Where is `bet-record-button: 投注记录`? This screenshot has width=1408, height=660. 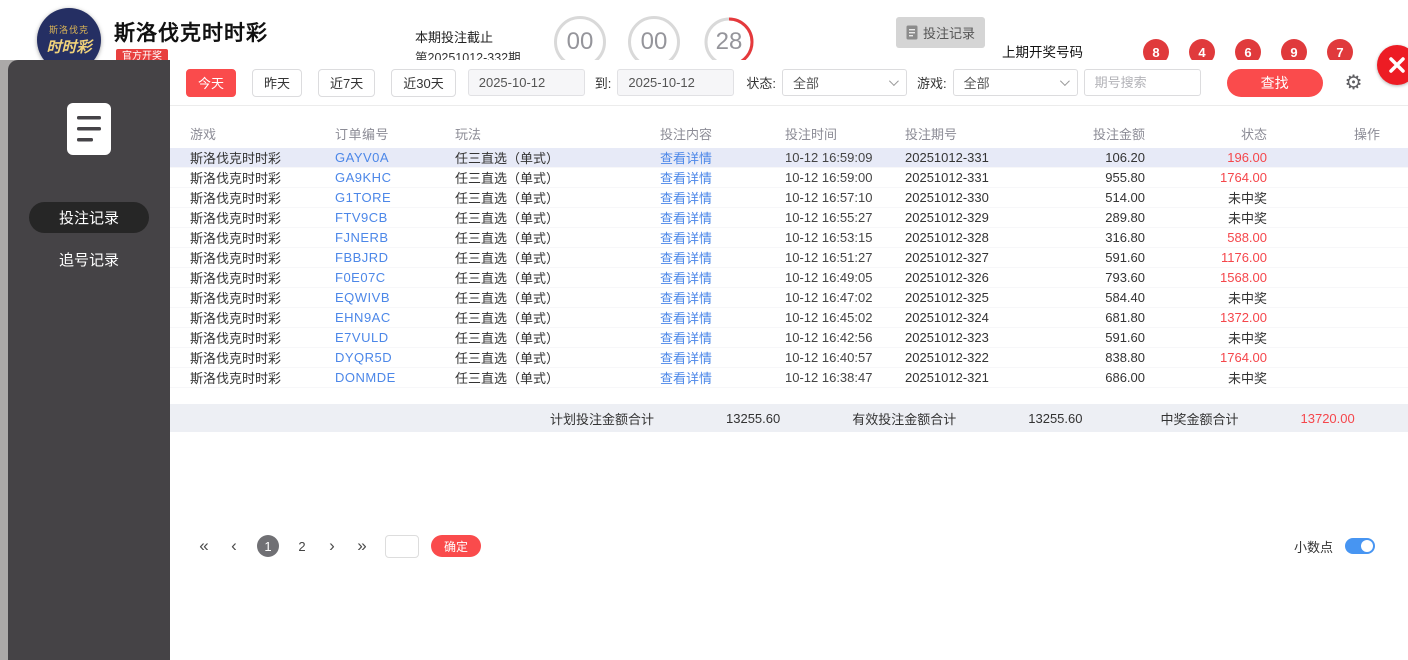 bet-record-button: 投注记录 is located at coordinates (941, 32).